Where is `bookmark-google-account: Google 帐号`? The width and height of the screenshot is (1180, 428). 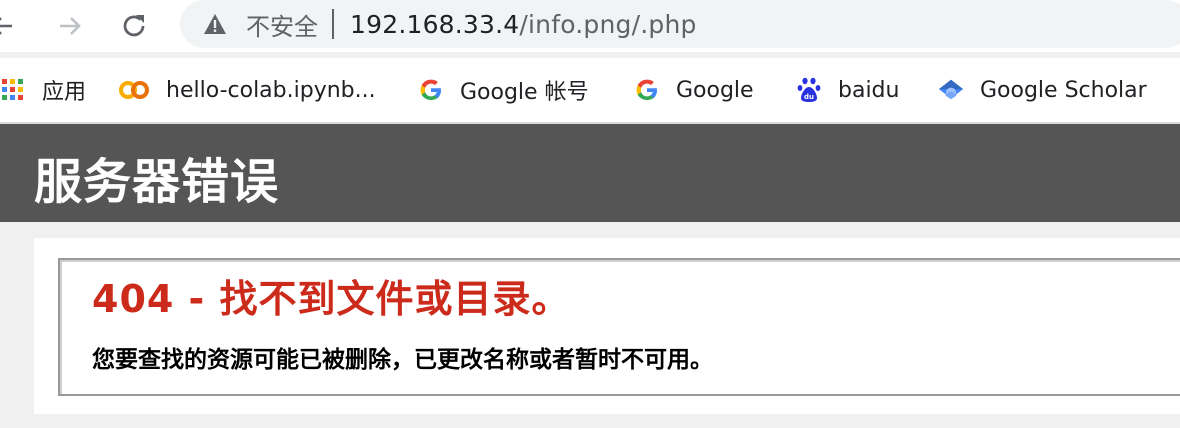
bookmark-google-account: Google 帐号 is located at coordinates (503, 90).